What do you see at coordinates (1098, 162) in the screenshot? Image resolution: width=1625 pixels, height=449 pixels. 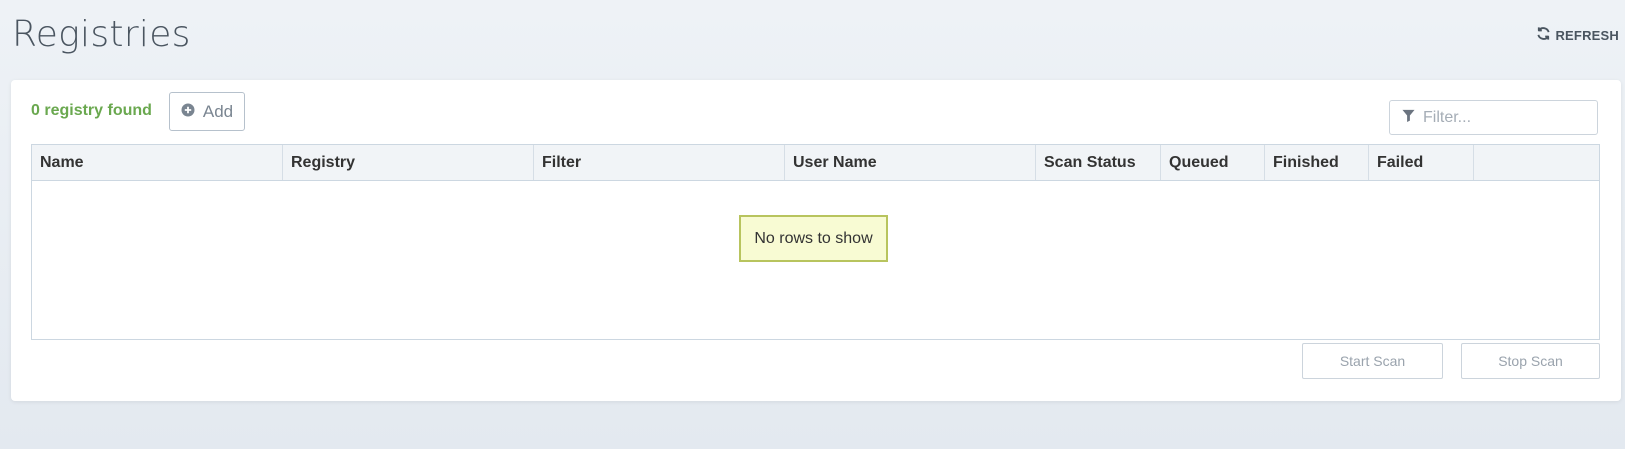 I see `column-header-scan-status: Scan Status` at bounding box center [1098, 162].